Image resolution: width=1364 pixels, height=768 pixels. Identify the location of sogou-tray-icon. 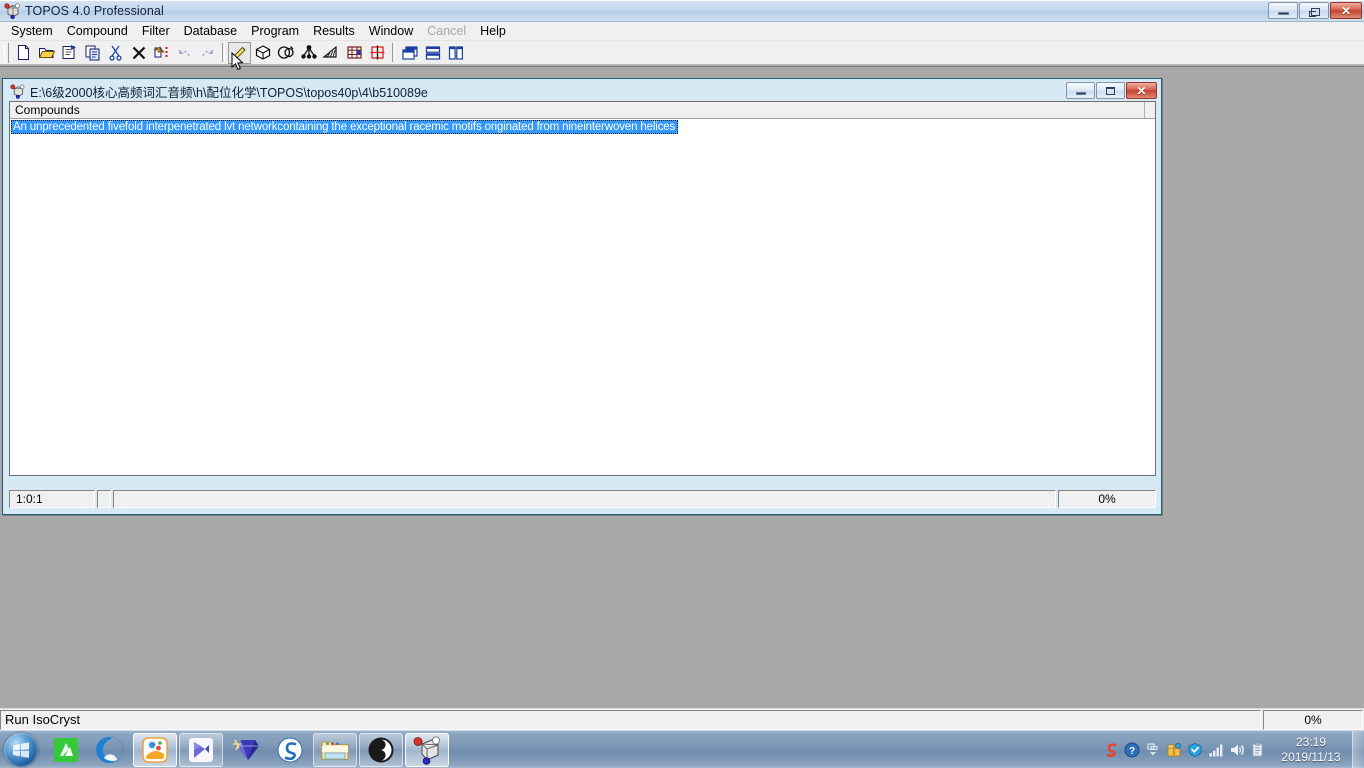
(1111, 750).